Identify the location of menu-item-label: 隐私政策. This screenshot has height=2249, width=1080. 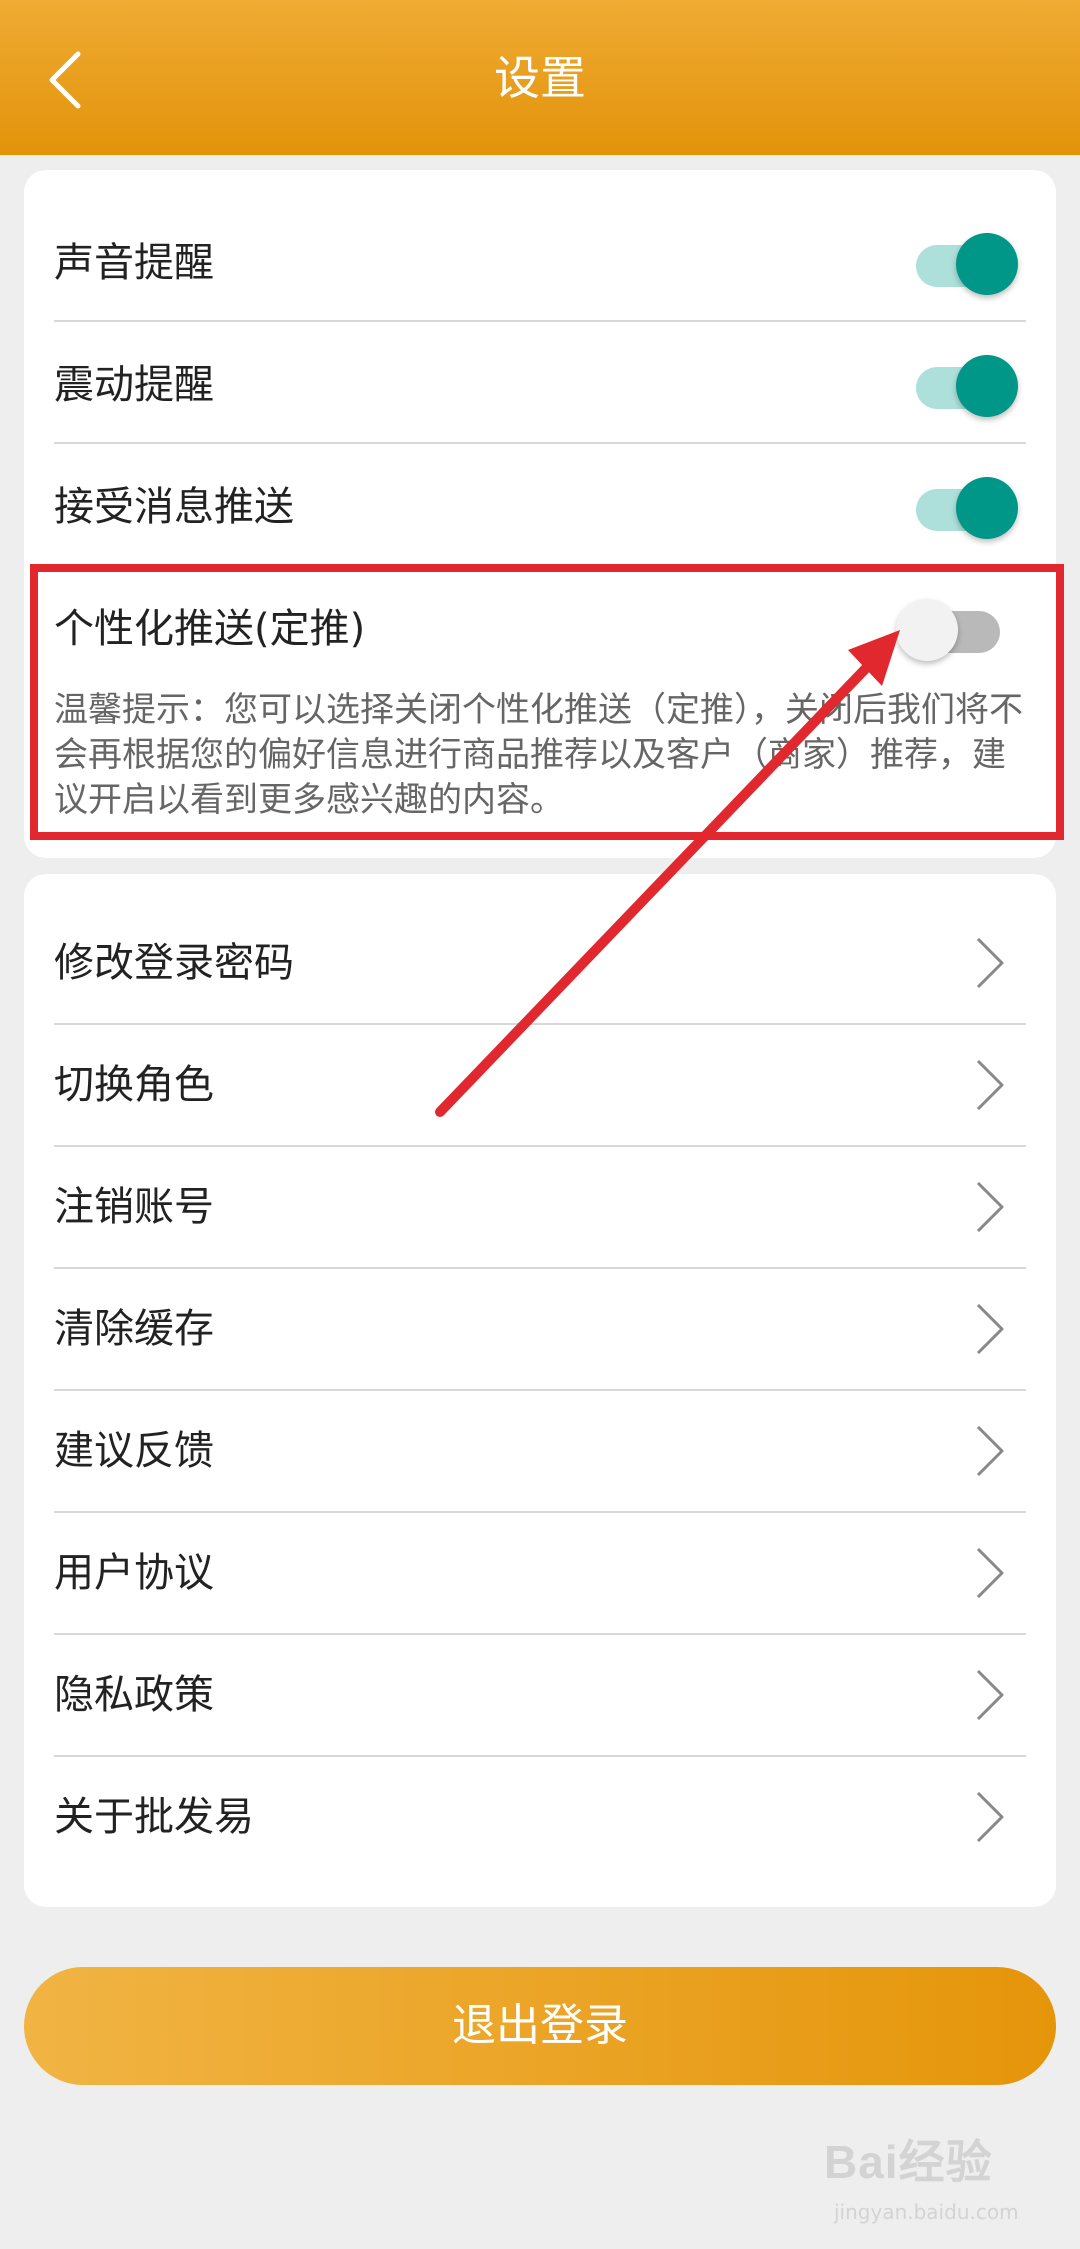
(134, 1695).